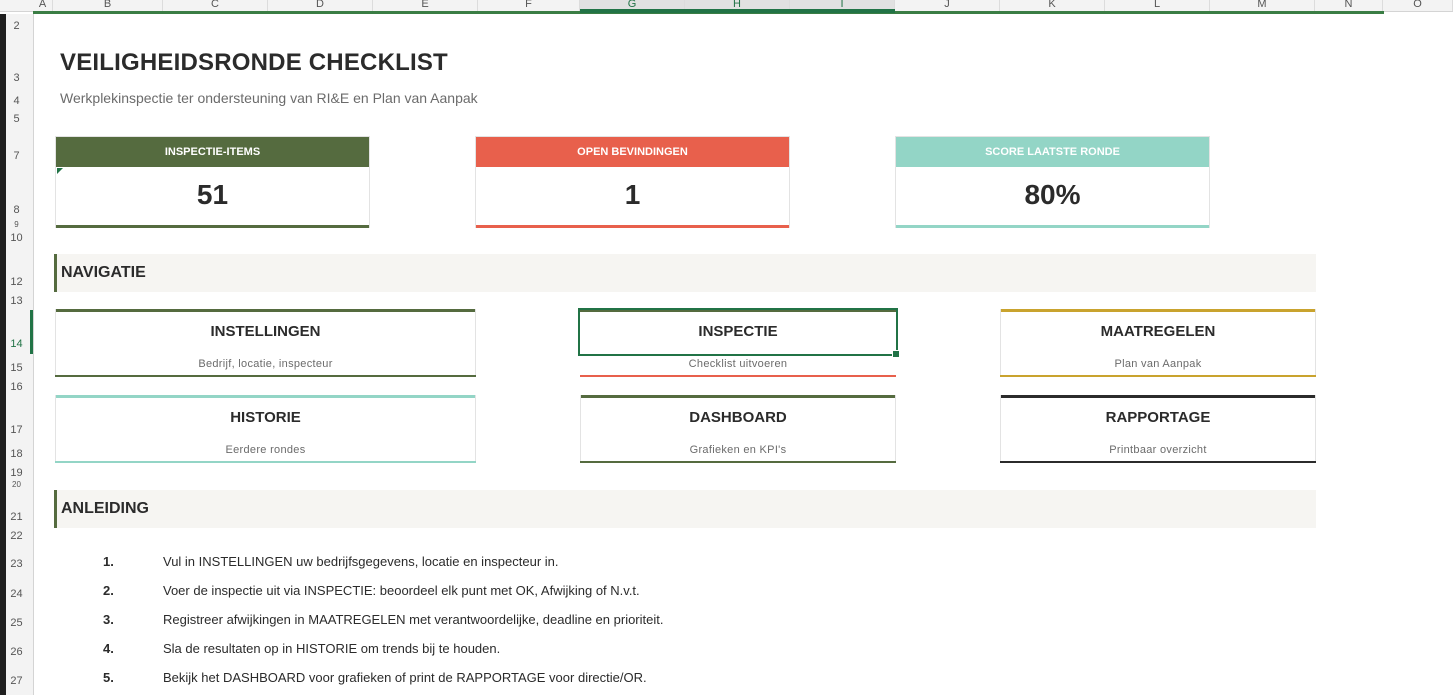 Image resolution: width=1453 pixels, height=695 pixels. I want to click on fill-handle, so click(896, 354).